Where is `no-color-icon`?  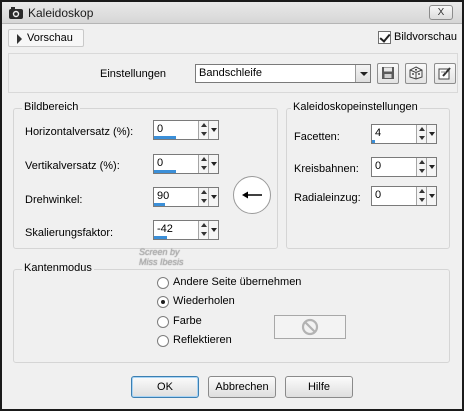
no-color-icon is located at coordinates (310, 327).